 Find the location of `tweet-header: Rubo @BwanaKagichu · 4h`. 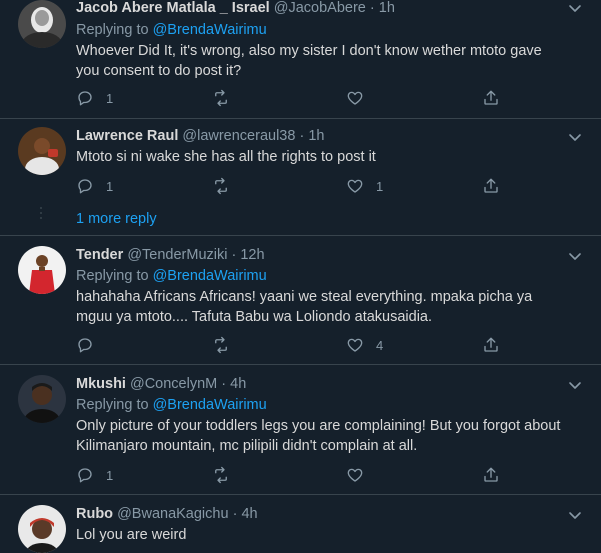

tweet-header: Rubo @BwanaKagichu · 4h is located at coordinates (328, 514).